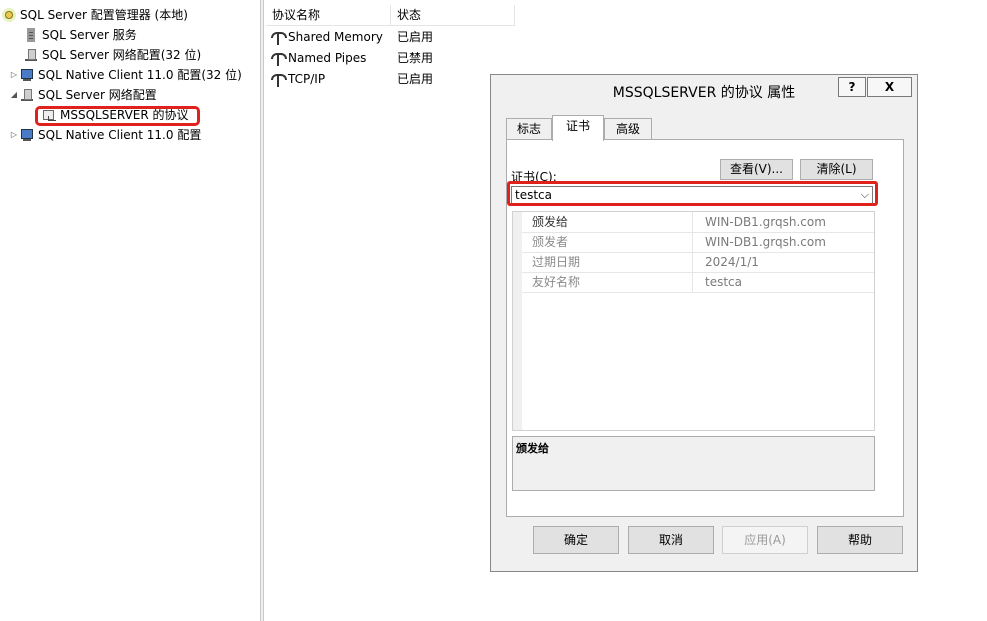 The image size is (987, 621). I want to click on tree-item-network-32: SQL Server 网络配置(32 位), so click(112, 55).